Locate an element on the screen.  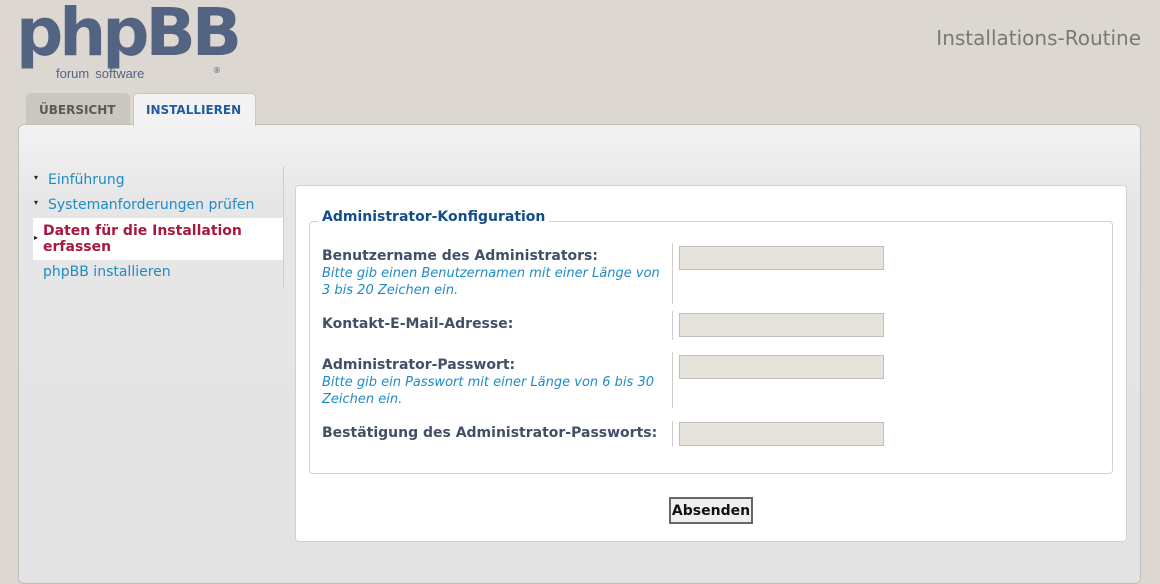
admin-username-input is located at coordinates (781, 258).